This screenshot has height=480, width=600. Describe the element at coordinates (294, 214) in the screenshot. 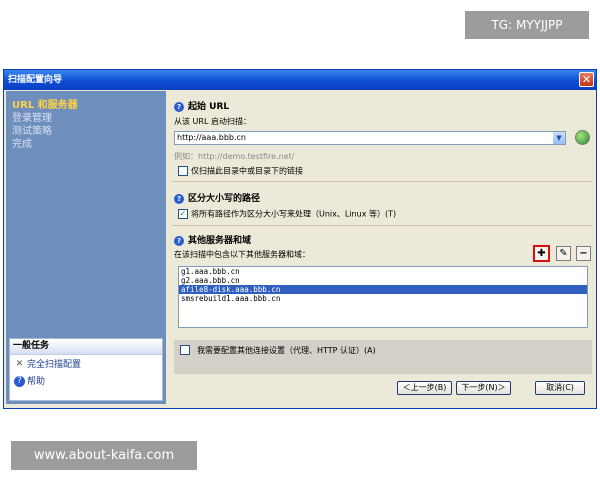

I see `case-sensitive-label: 将所有路径作为区分大小写来处理（Unix、Linux 等）(T)` at that location.